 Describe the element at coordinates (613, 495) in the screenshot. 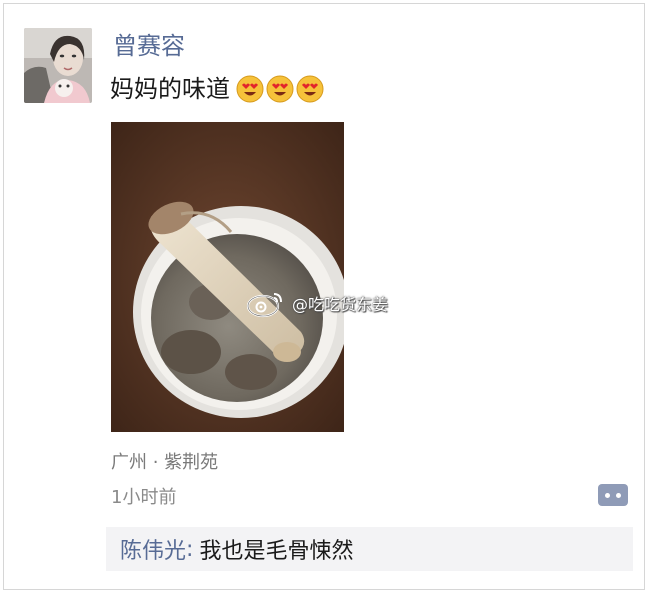

I see `comment-like-button` at that location.